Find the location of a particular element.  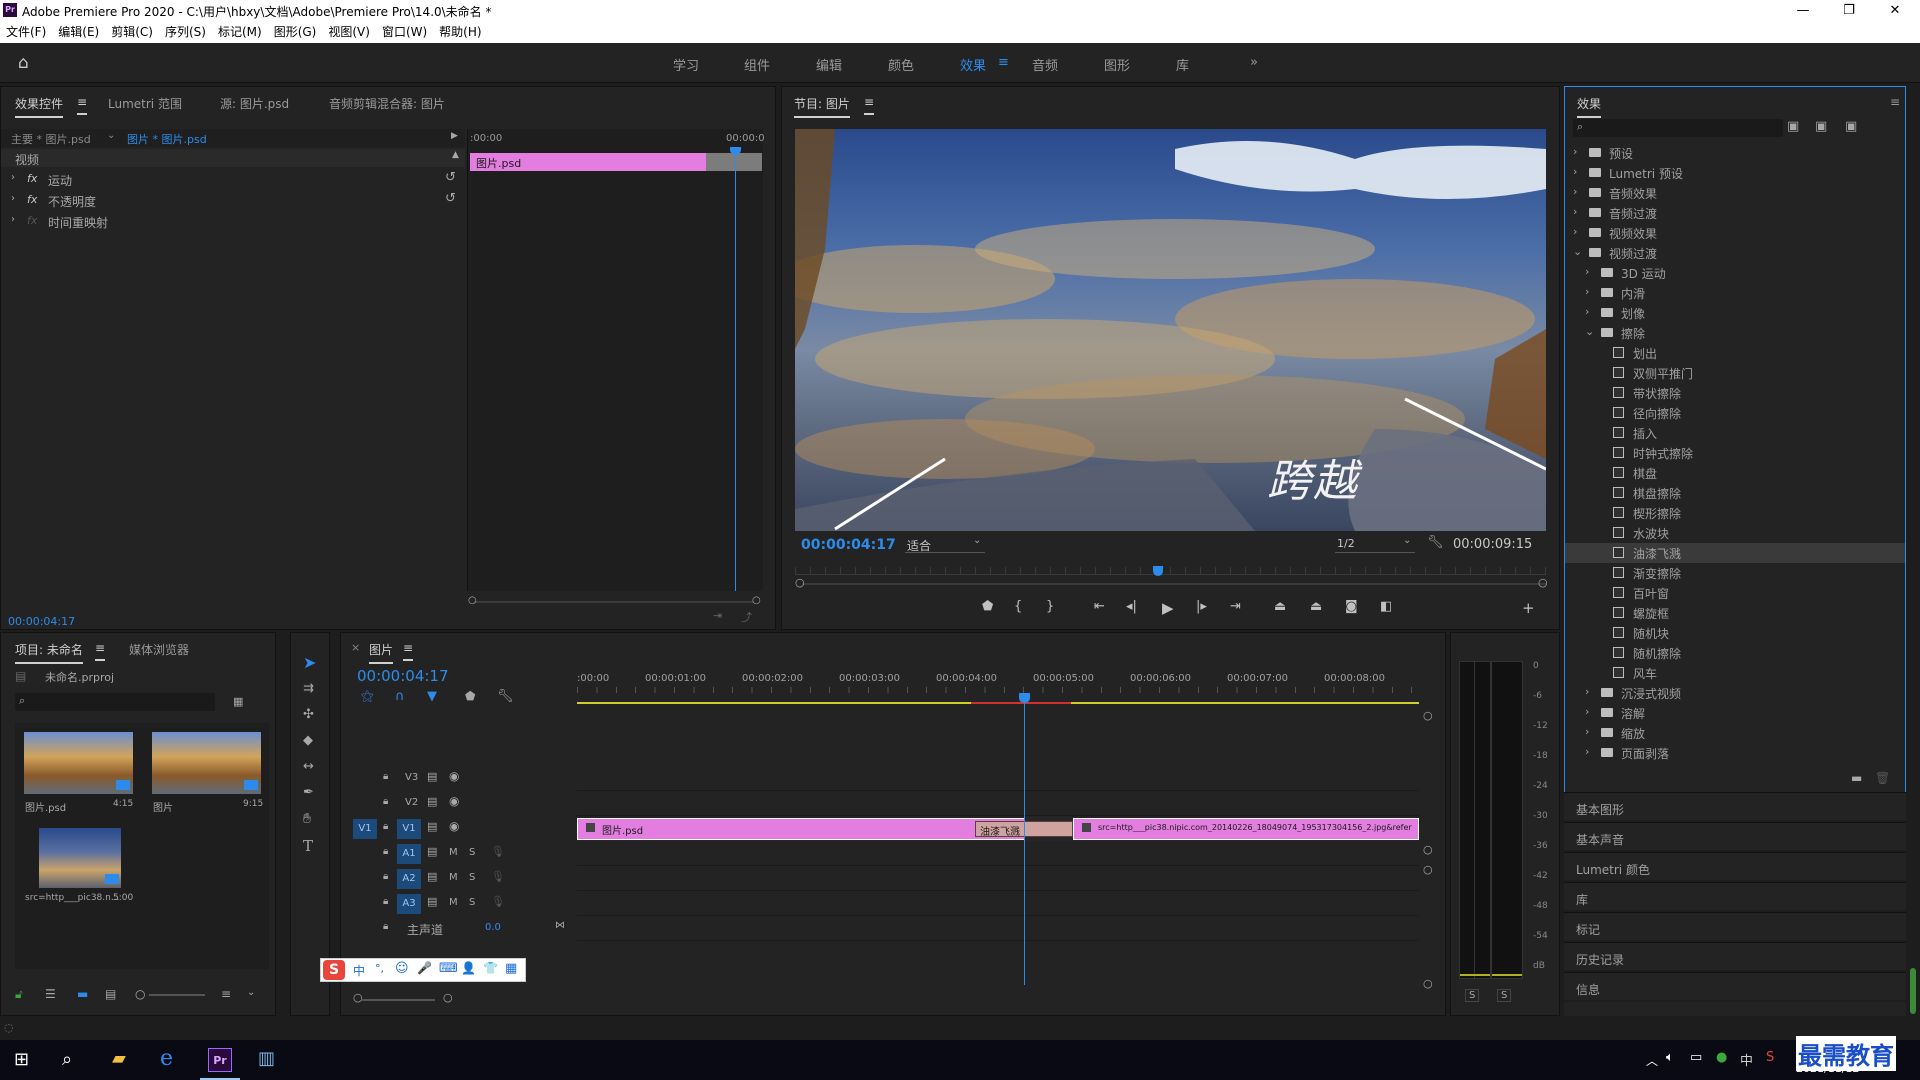

menu-graphics: 图形(G) is located at coordinates (295, 32).